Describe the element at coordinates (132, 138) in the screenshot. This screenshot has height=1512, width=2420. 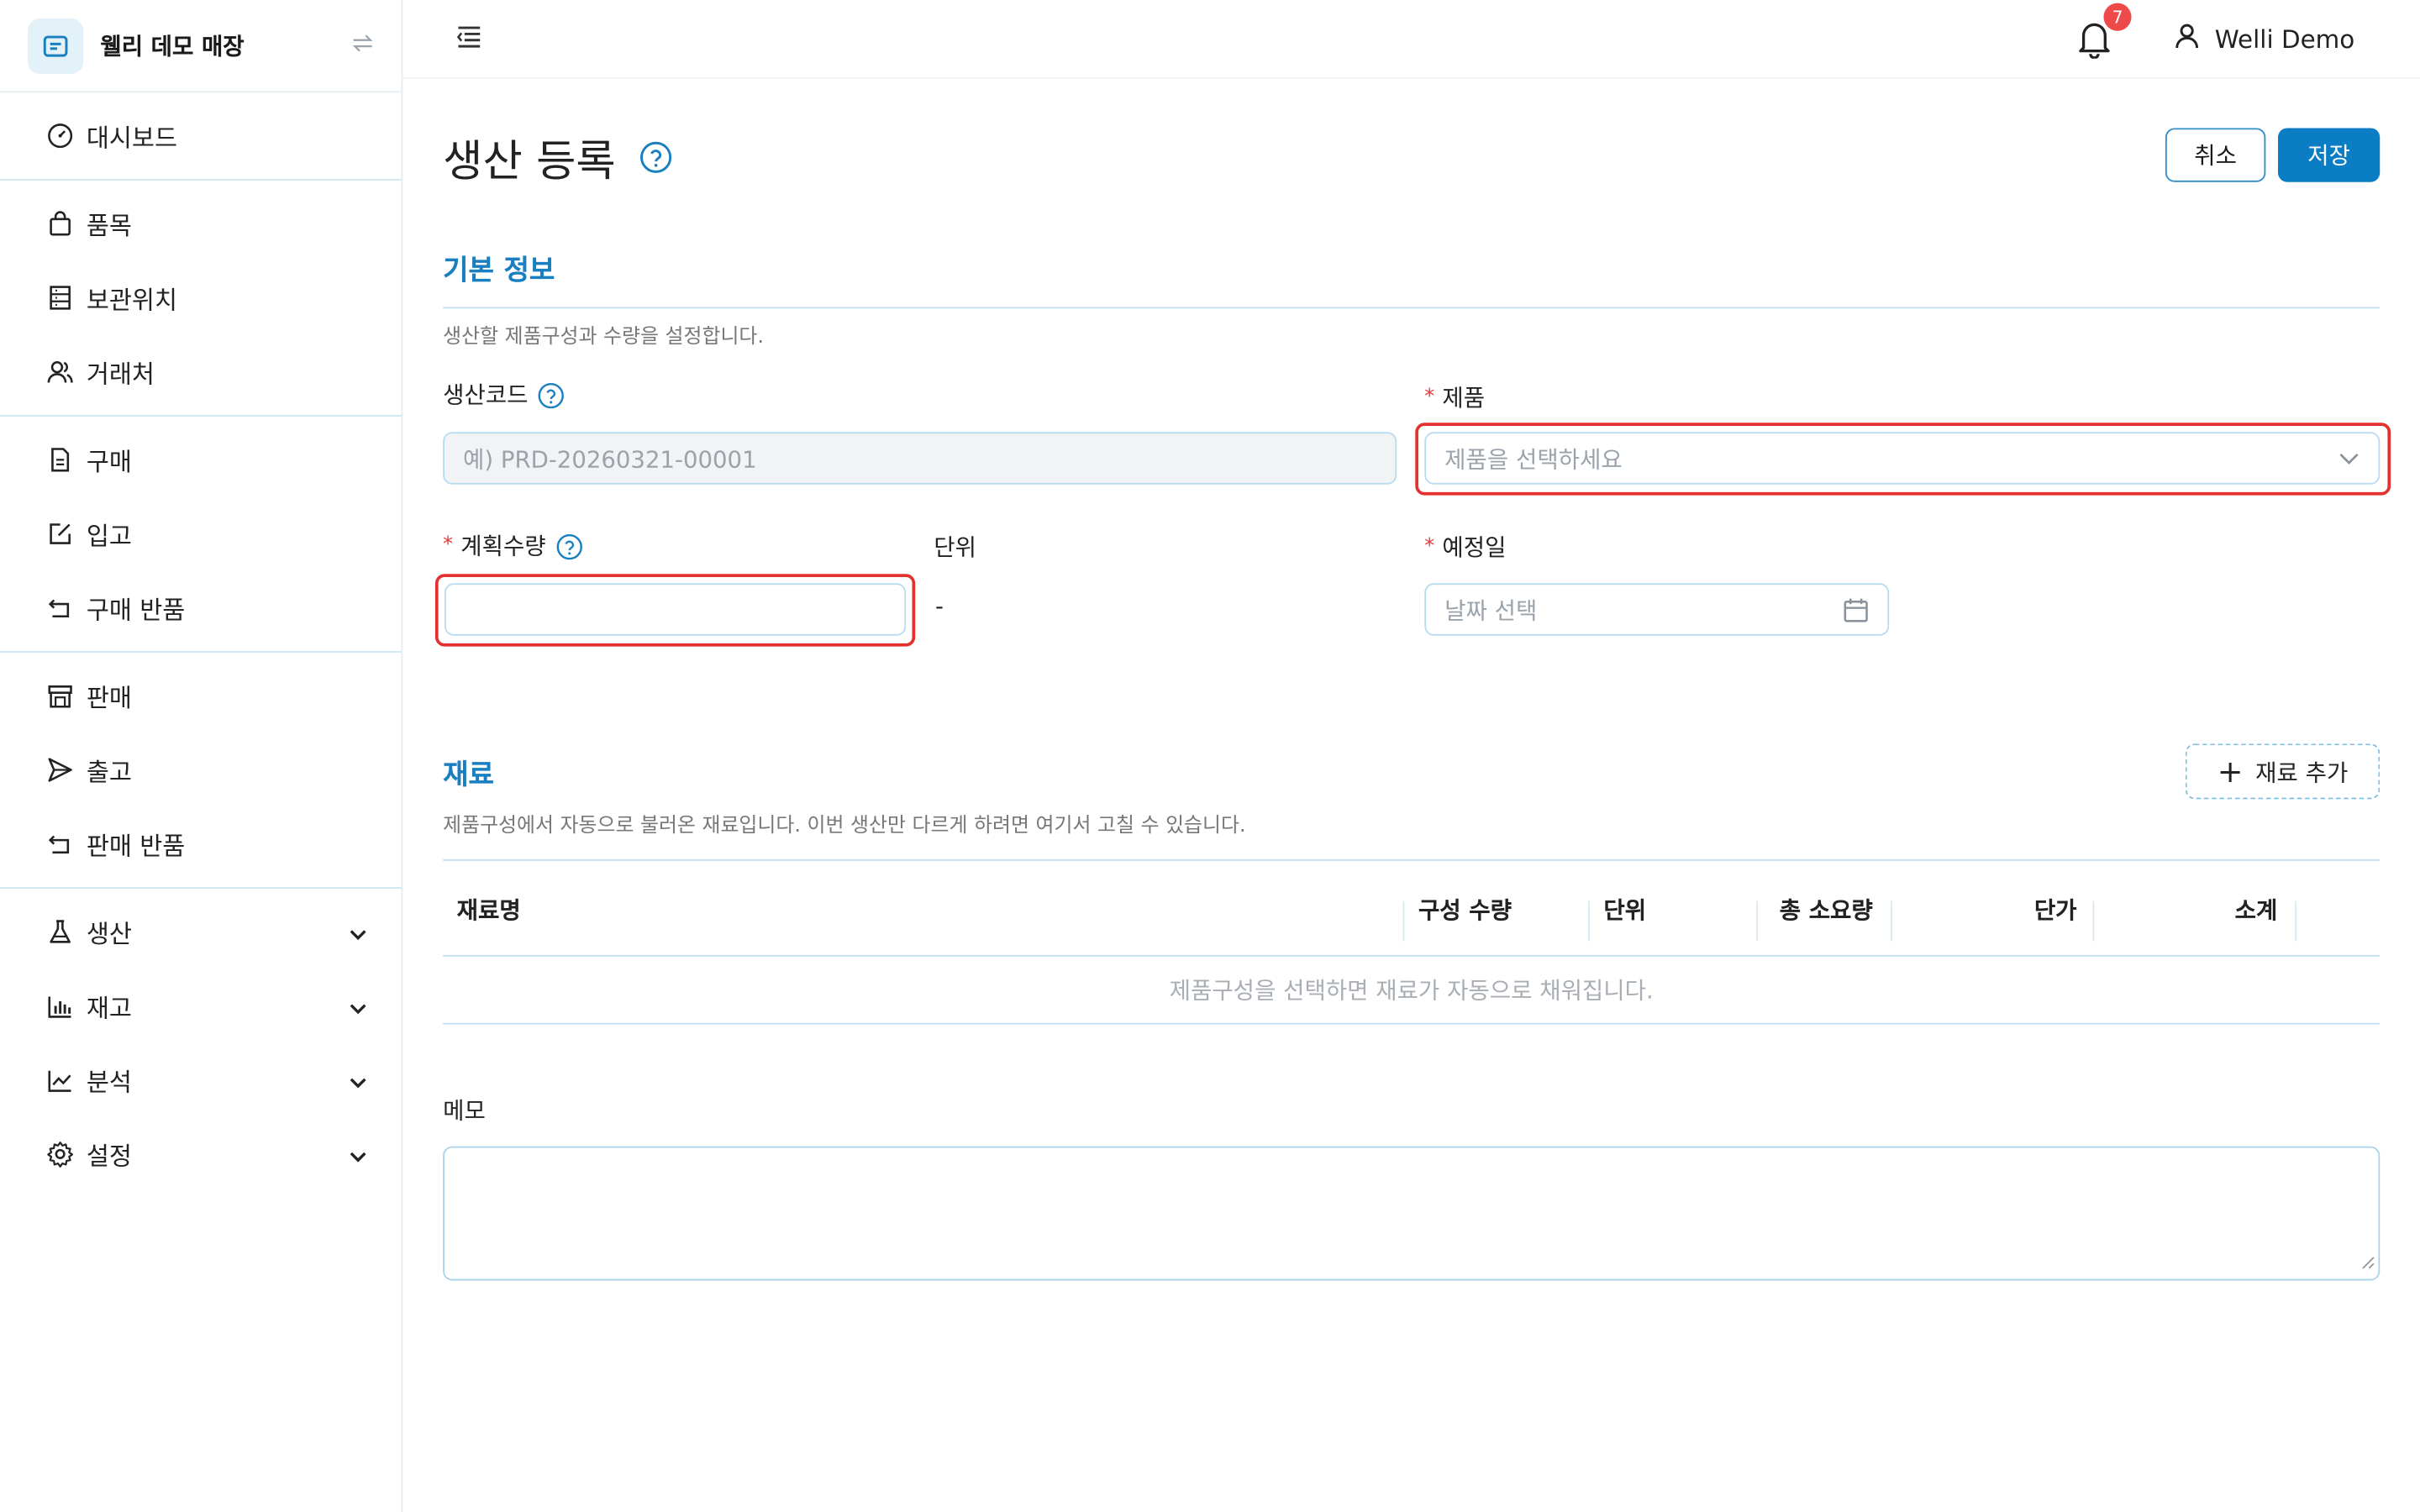
I see `sidebar-item-label: 대시보드` at that location.